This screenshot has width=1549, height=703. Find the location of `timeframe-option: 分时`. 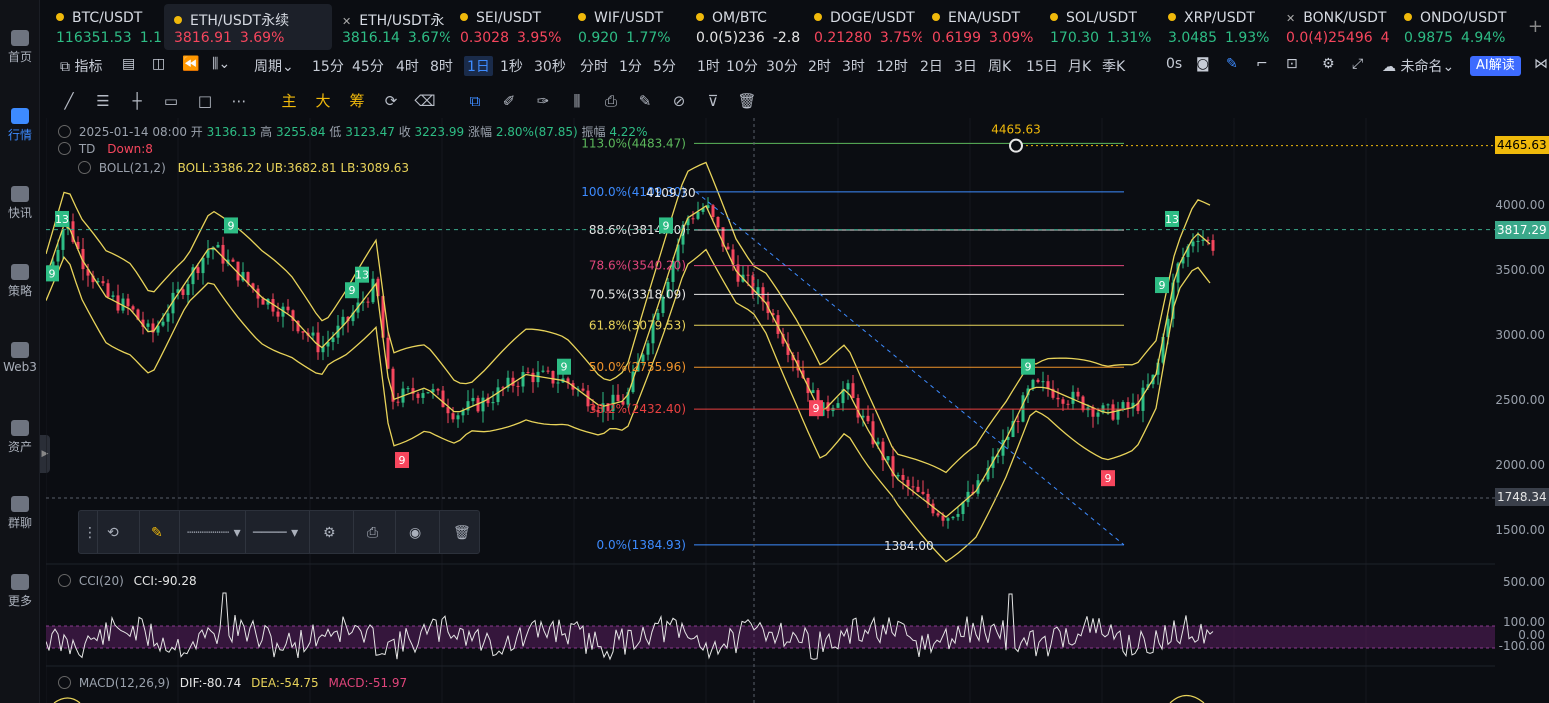

timeframe-option: 分时 is located at coordinates (594, 66).